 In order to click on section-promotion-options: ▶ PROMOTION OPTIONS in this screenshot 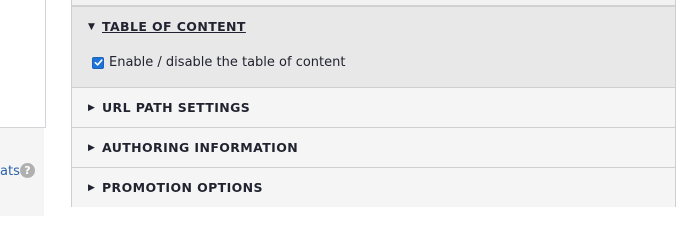, I will do `click(373, 187)`.